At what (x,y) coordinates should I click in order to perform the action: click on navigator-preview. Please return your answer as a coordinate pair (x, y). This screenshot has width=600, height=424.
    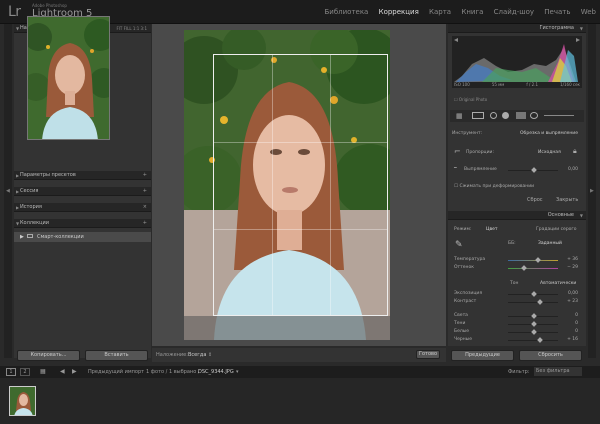
    Looking at the image, I should click on (68, 78).